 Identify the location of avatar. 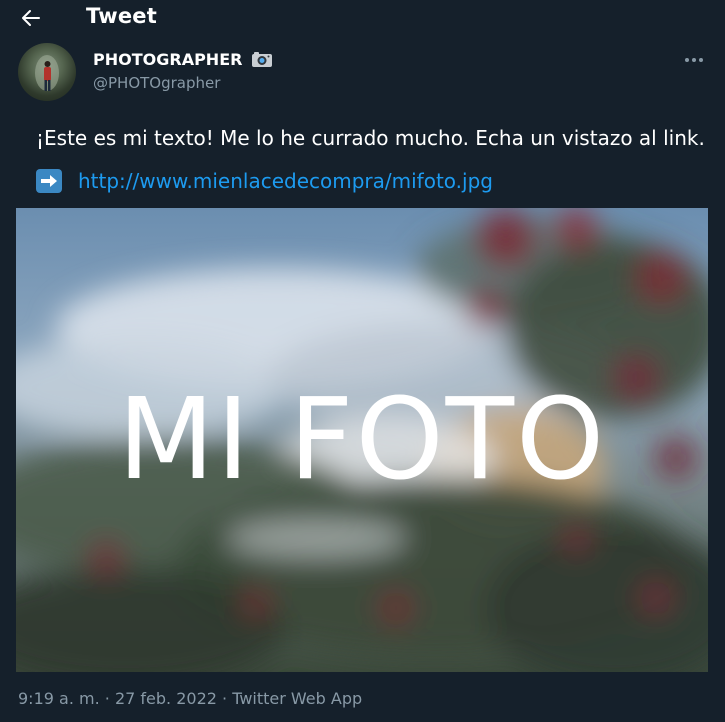
(47, 72).